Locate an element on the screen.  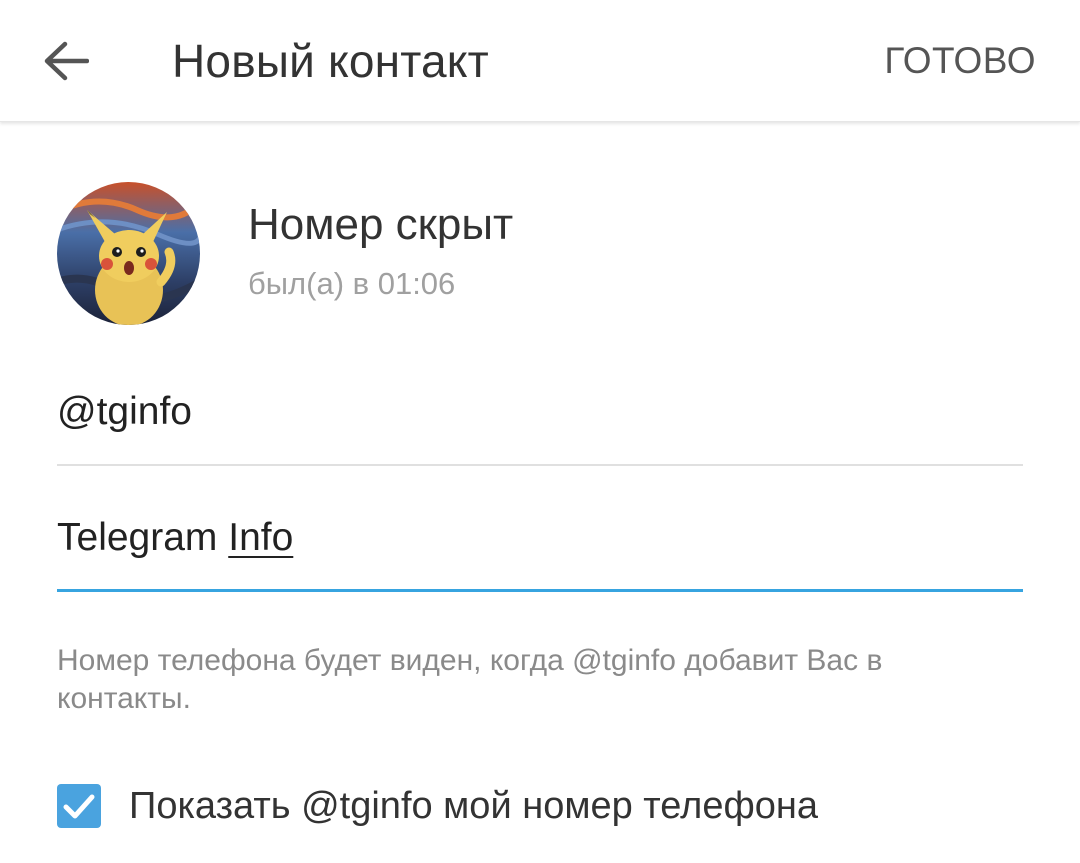
done-button: ГОТОВО is located at coordinates (960, 61).